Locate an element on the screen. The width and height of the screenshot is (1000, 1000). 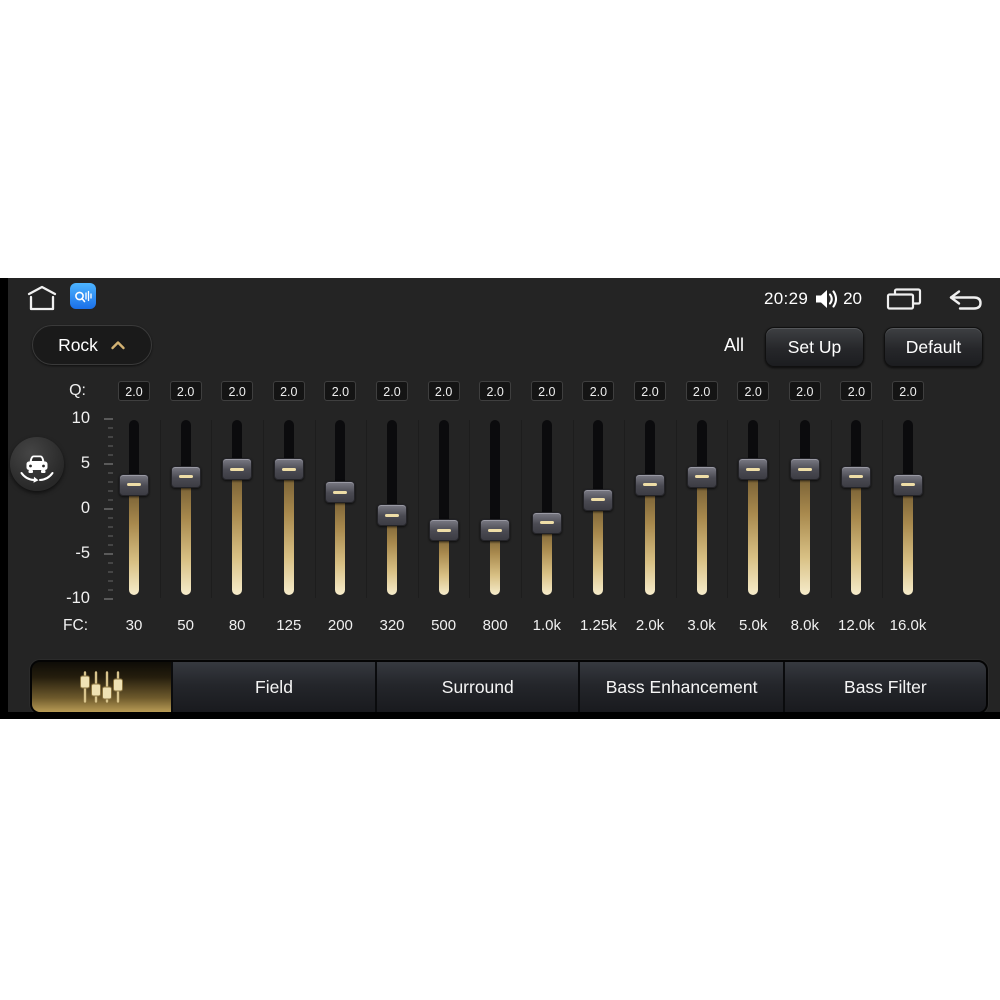
equalizer-tab-icon is located at coordinates (101, 687).